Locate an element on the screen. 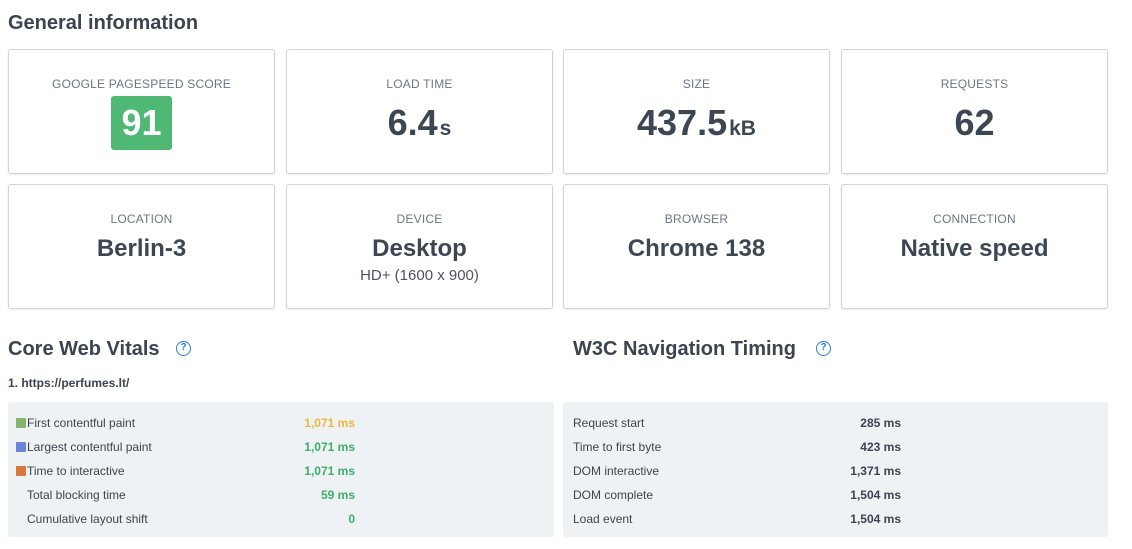 The image size is (1132, 549). timing-value: 1,371 ms is located at coordinates (875, 471).